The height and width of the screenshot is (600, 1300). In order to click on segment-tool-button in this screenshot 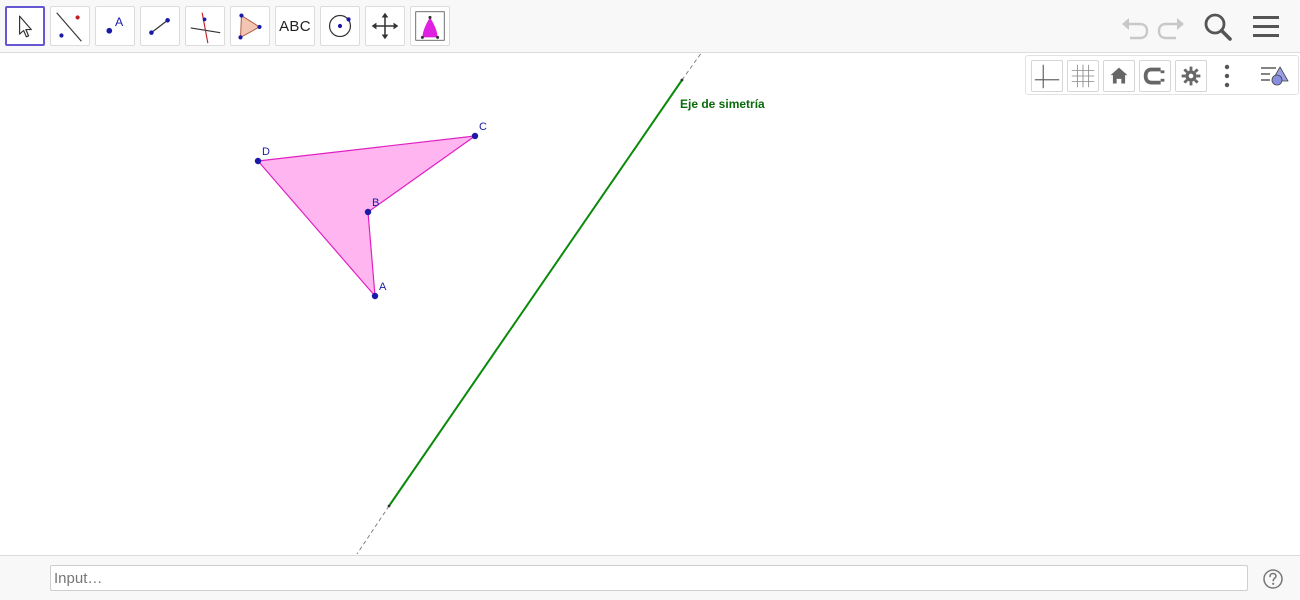, I will do `click(160, 26)`.